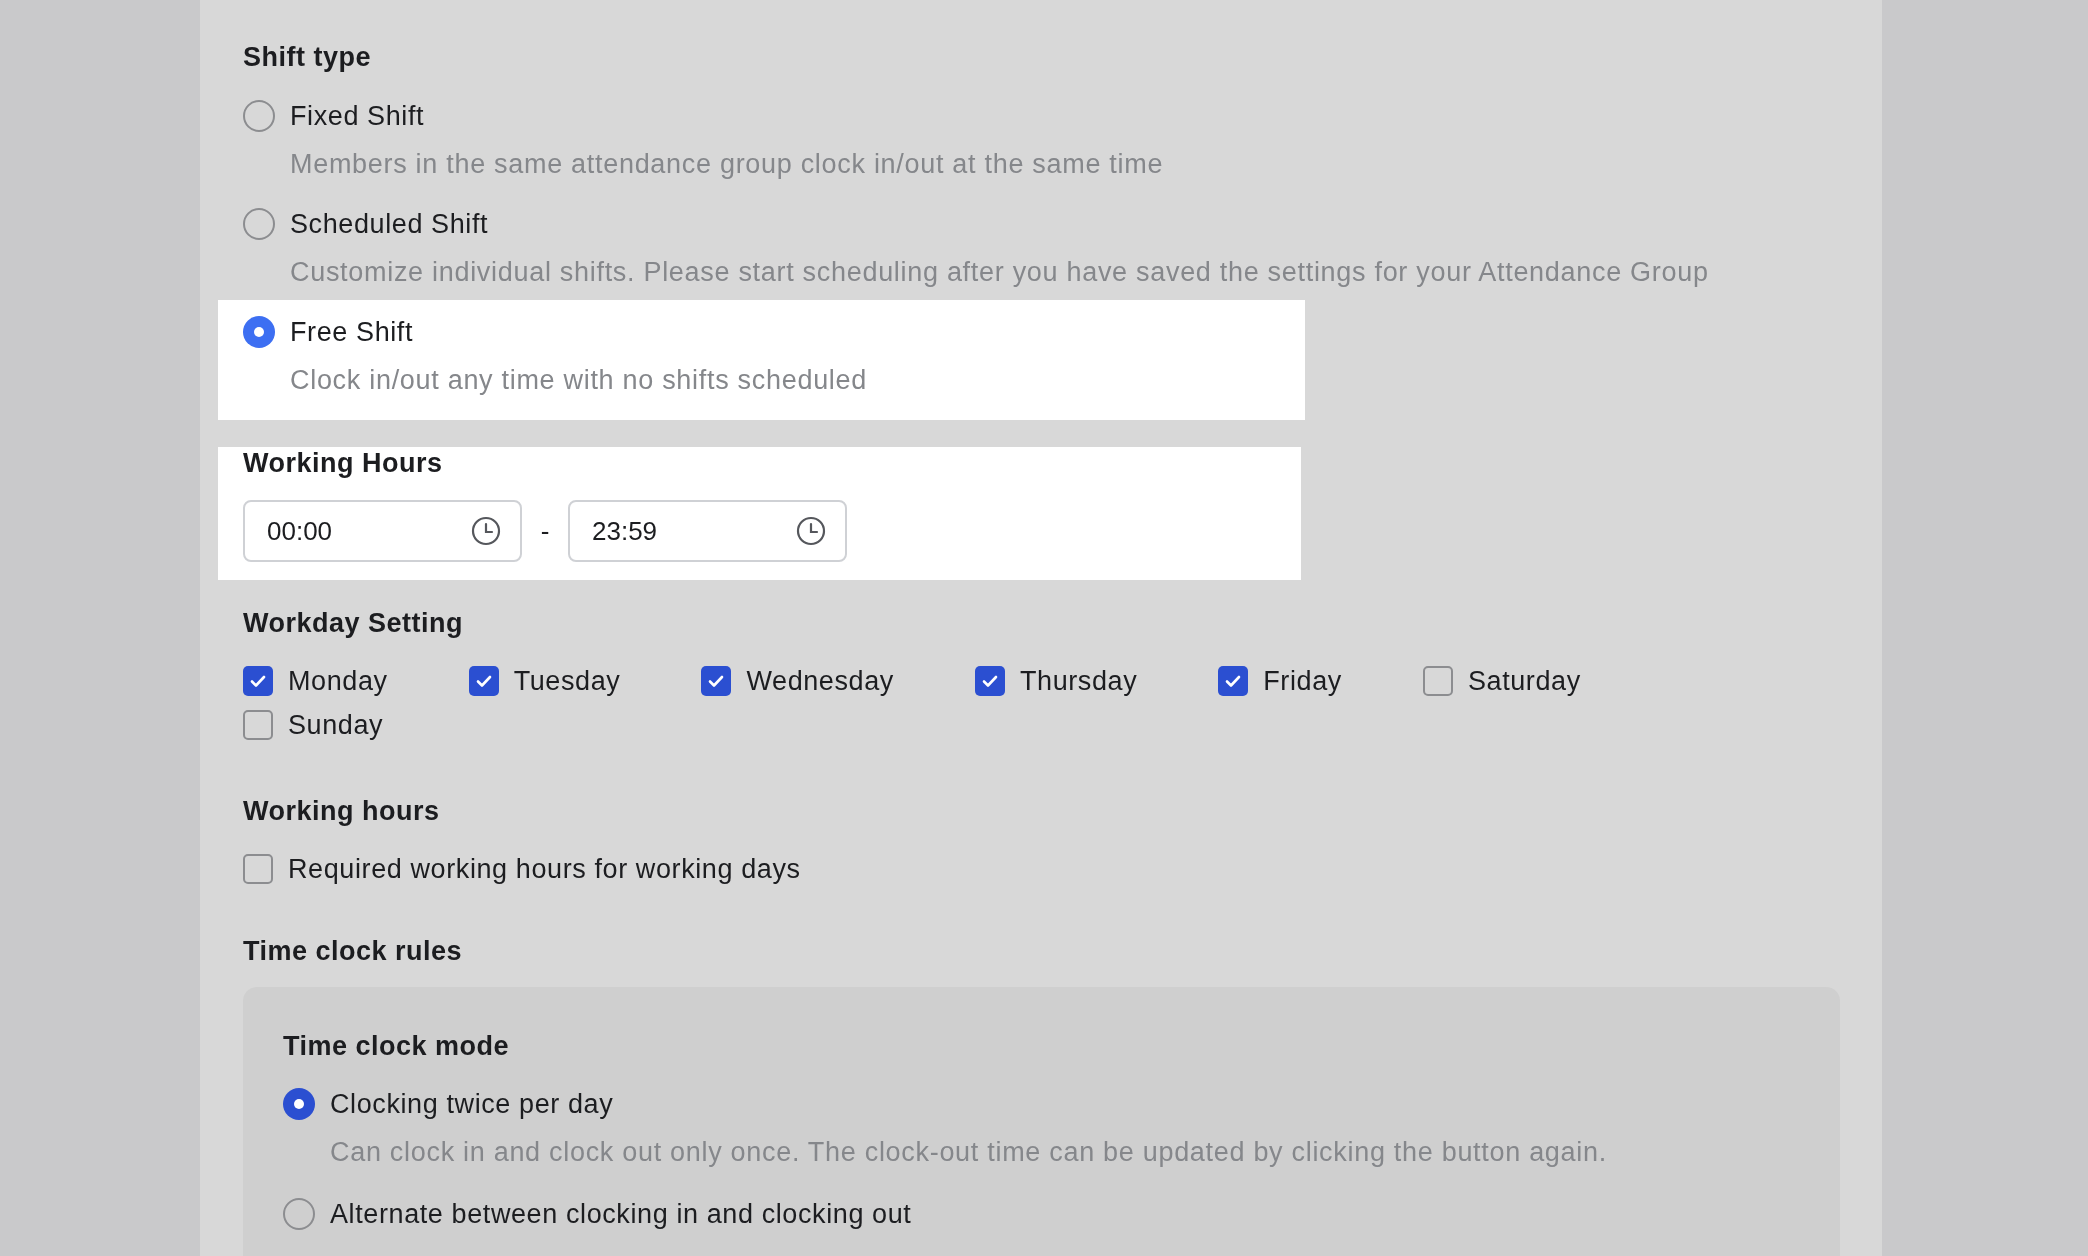 This screenshot has height=1256, width=2088. What do you see at coordinates (300, 531) in the screenshot?
I see `time-value: 00:00` at bounding box center [300, 531].